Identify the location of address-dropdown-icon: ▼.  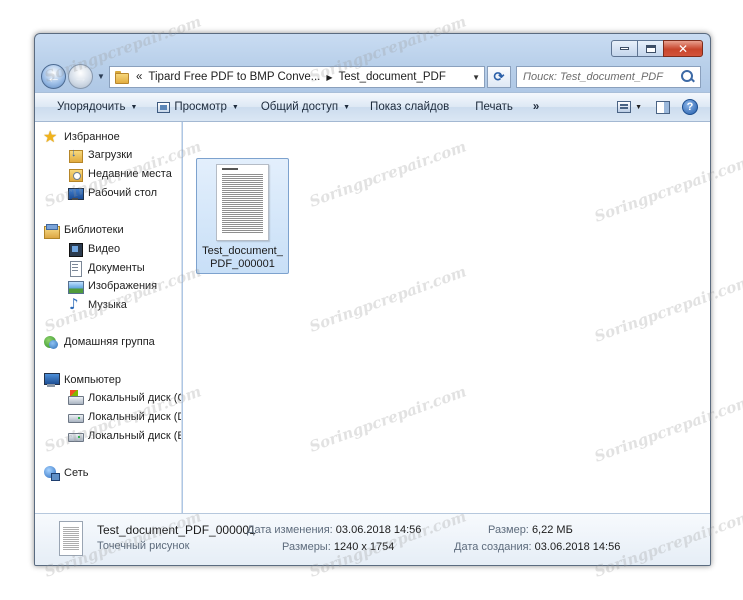
(476, 77).